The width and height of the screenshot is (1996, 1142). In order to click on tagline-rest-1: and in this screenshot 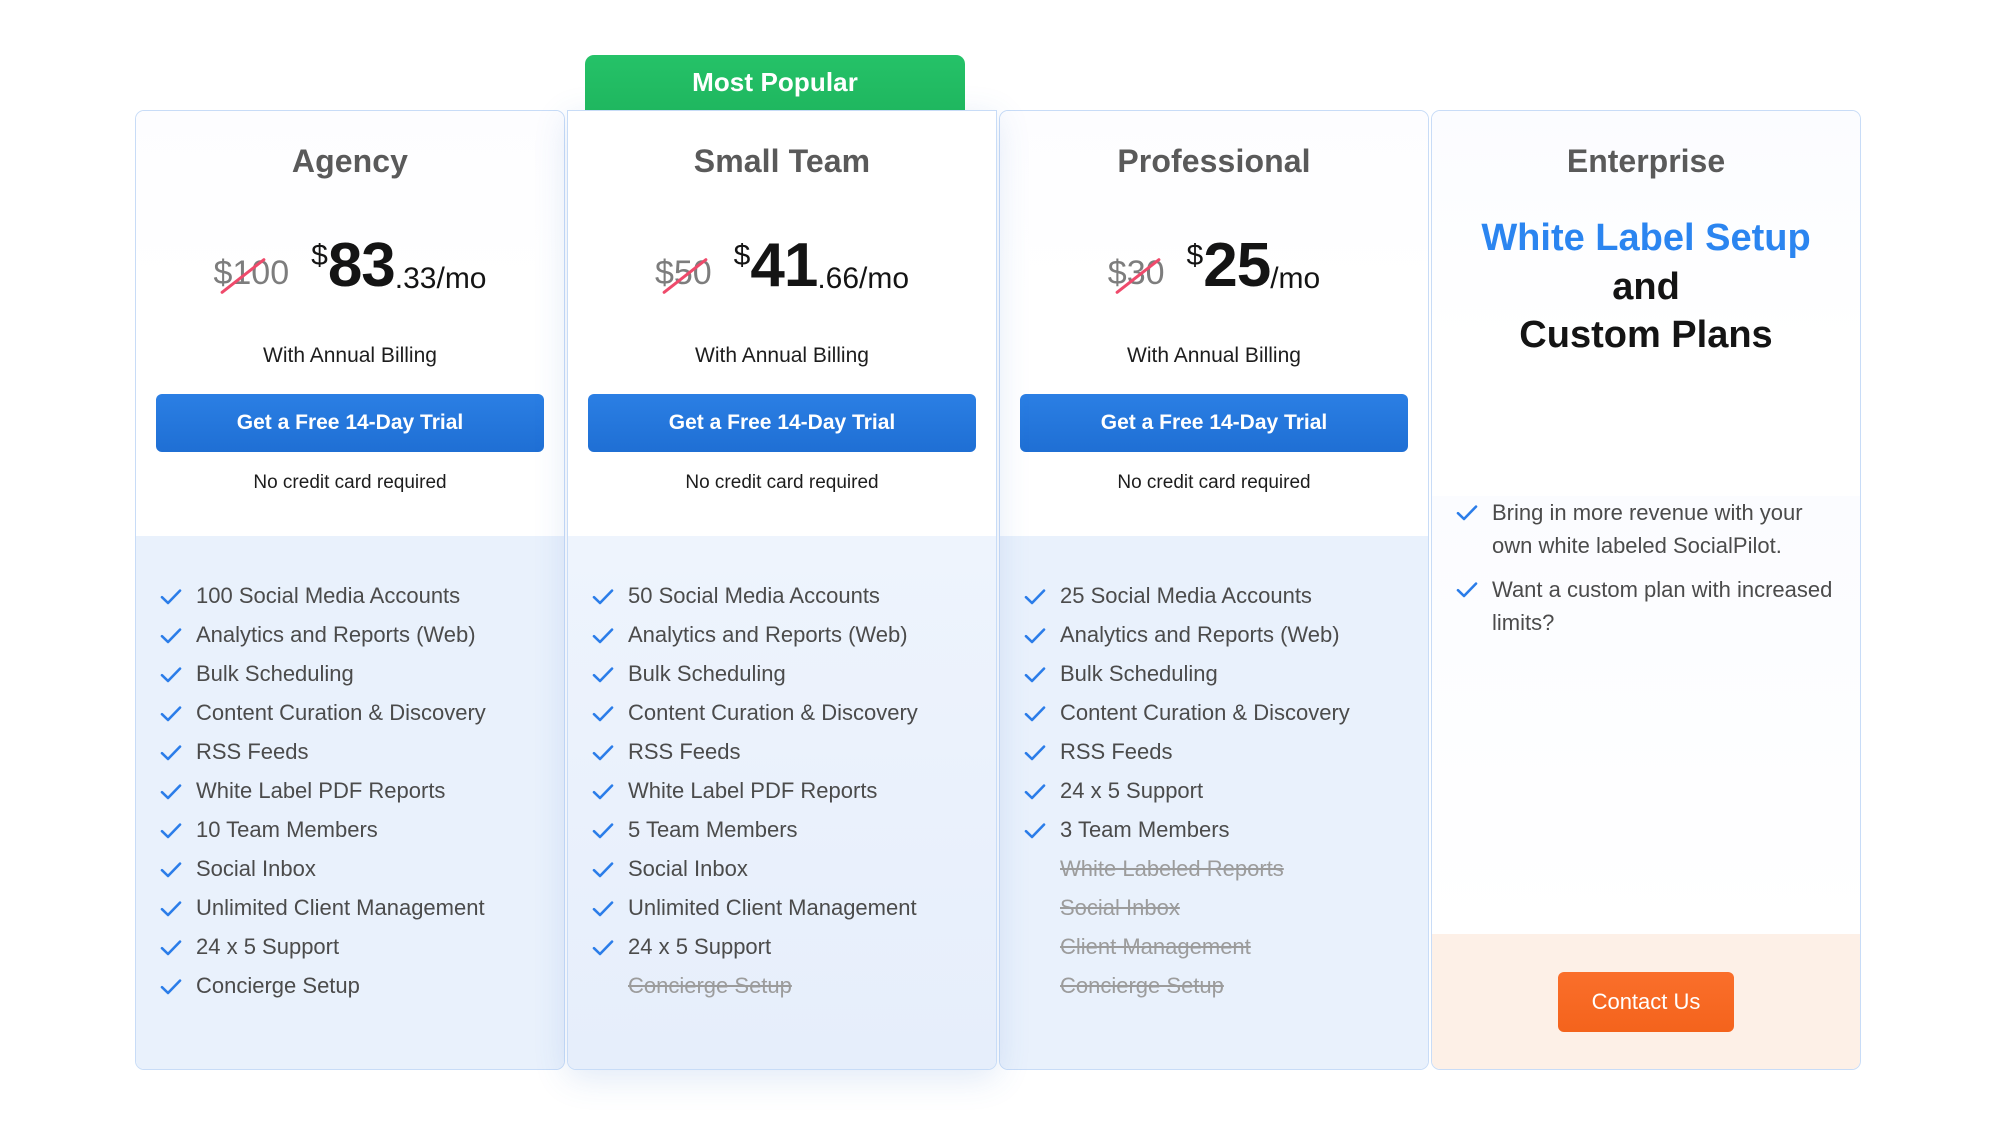, I will do `click(1646, 286)`.